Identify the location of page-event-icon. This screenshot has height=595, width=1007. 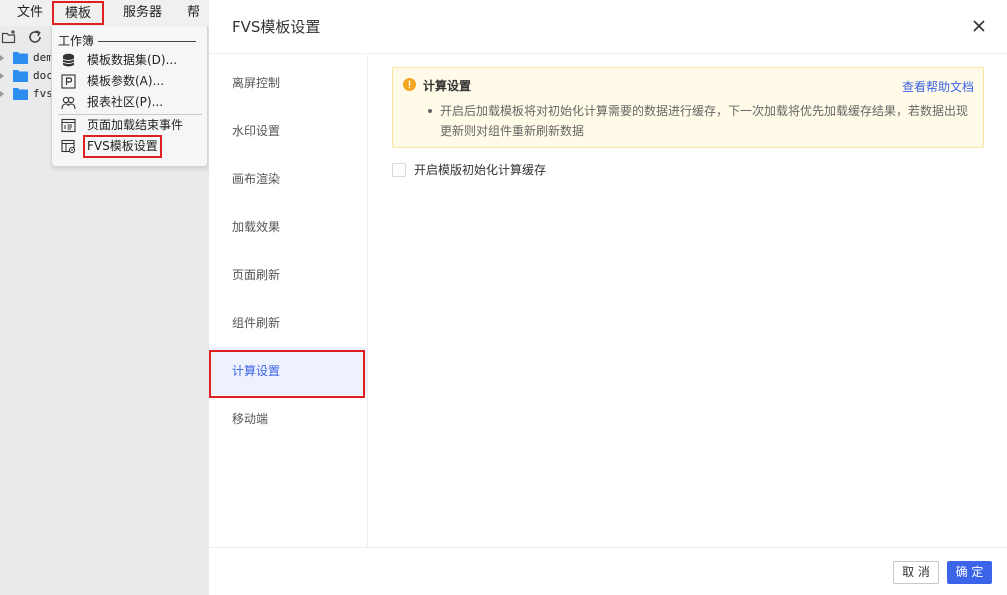
(68, 125).